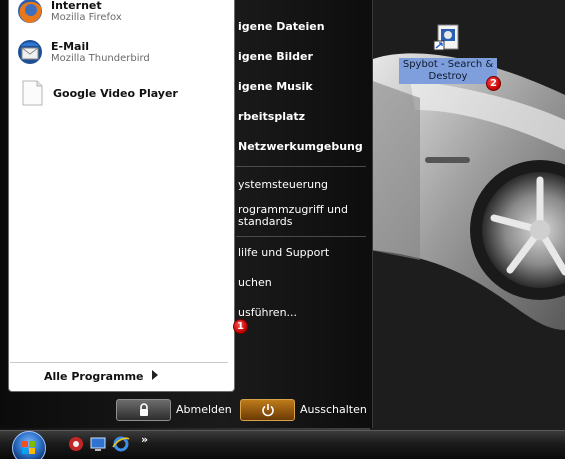 The height and width of the screenshot is (459, 565). What do you see at coordinates (204, 409) in the screenshot?
I see `logoff-label: Abmelden` at bounding box center [204, 409].